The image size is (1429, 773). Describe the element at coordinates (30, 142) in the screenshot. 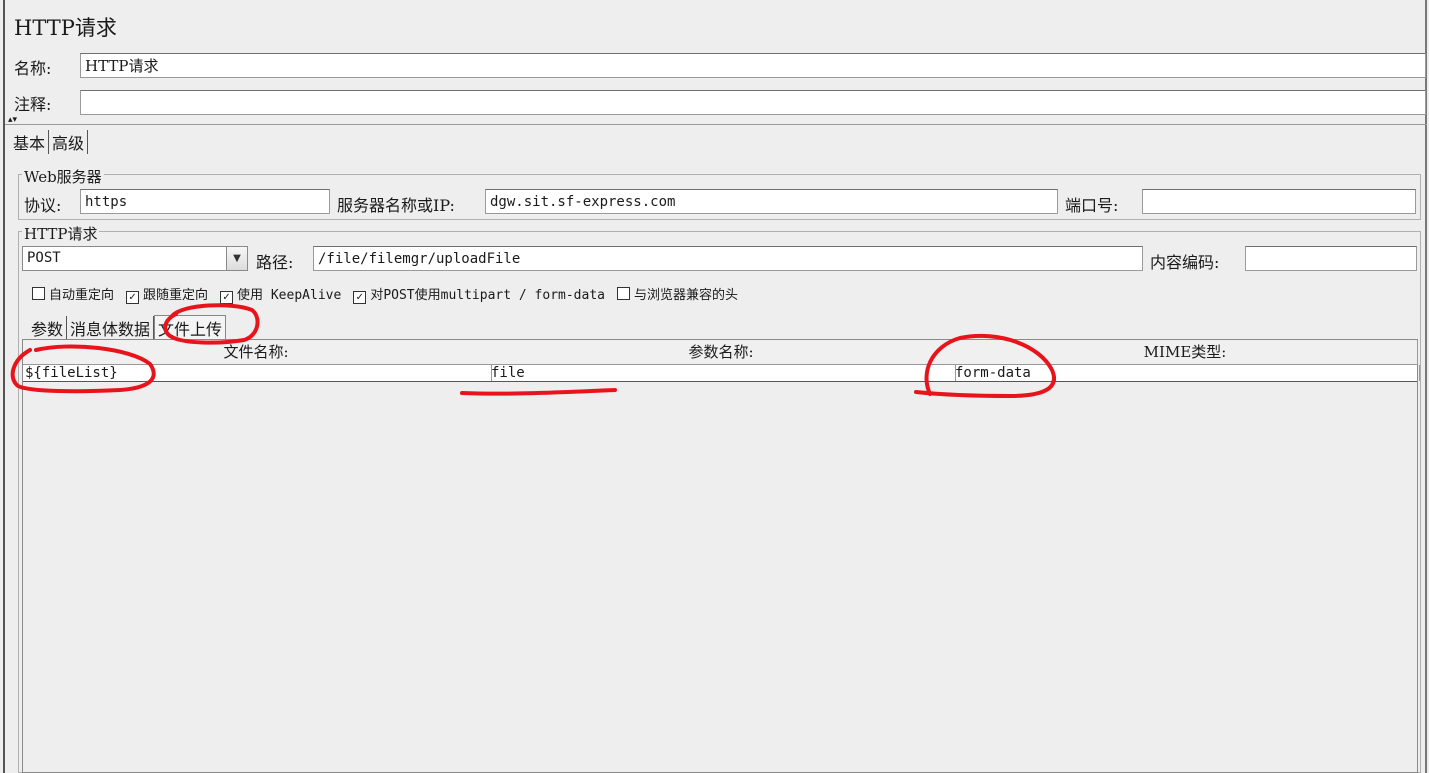

I see `tab-basic: 基本` at that location.